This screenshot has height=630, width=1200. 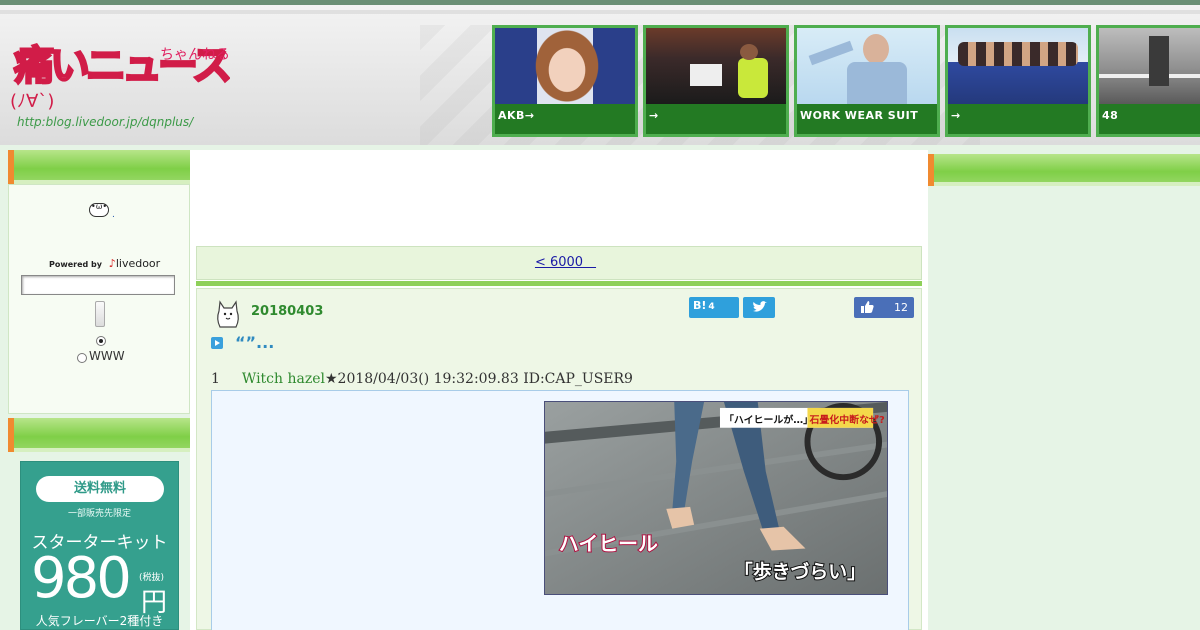 I want to click on radio-www-label: WWW, so click(x=107, y=356).